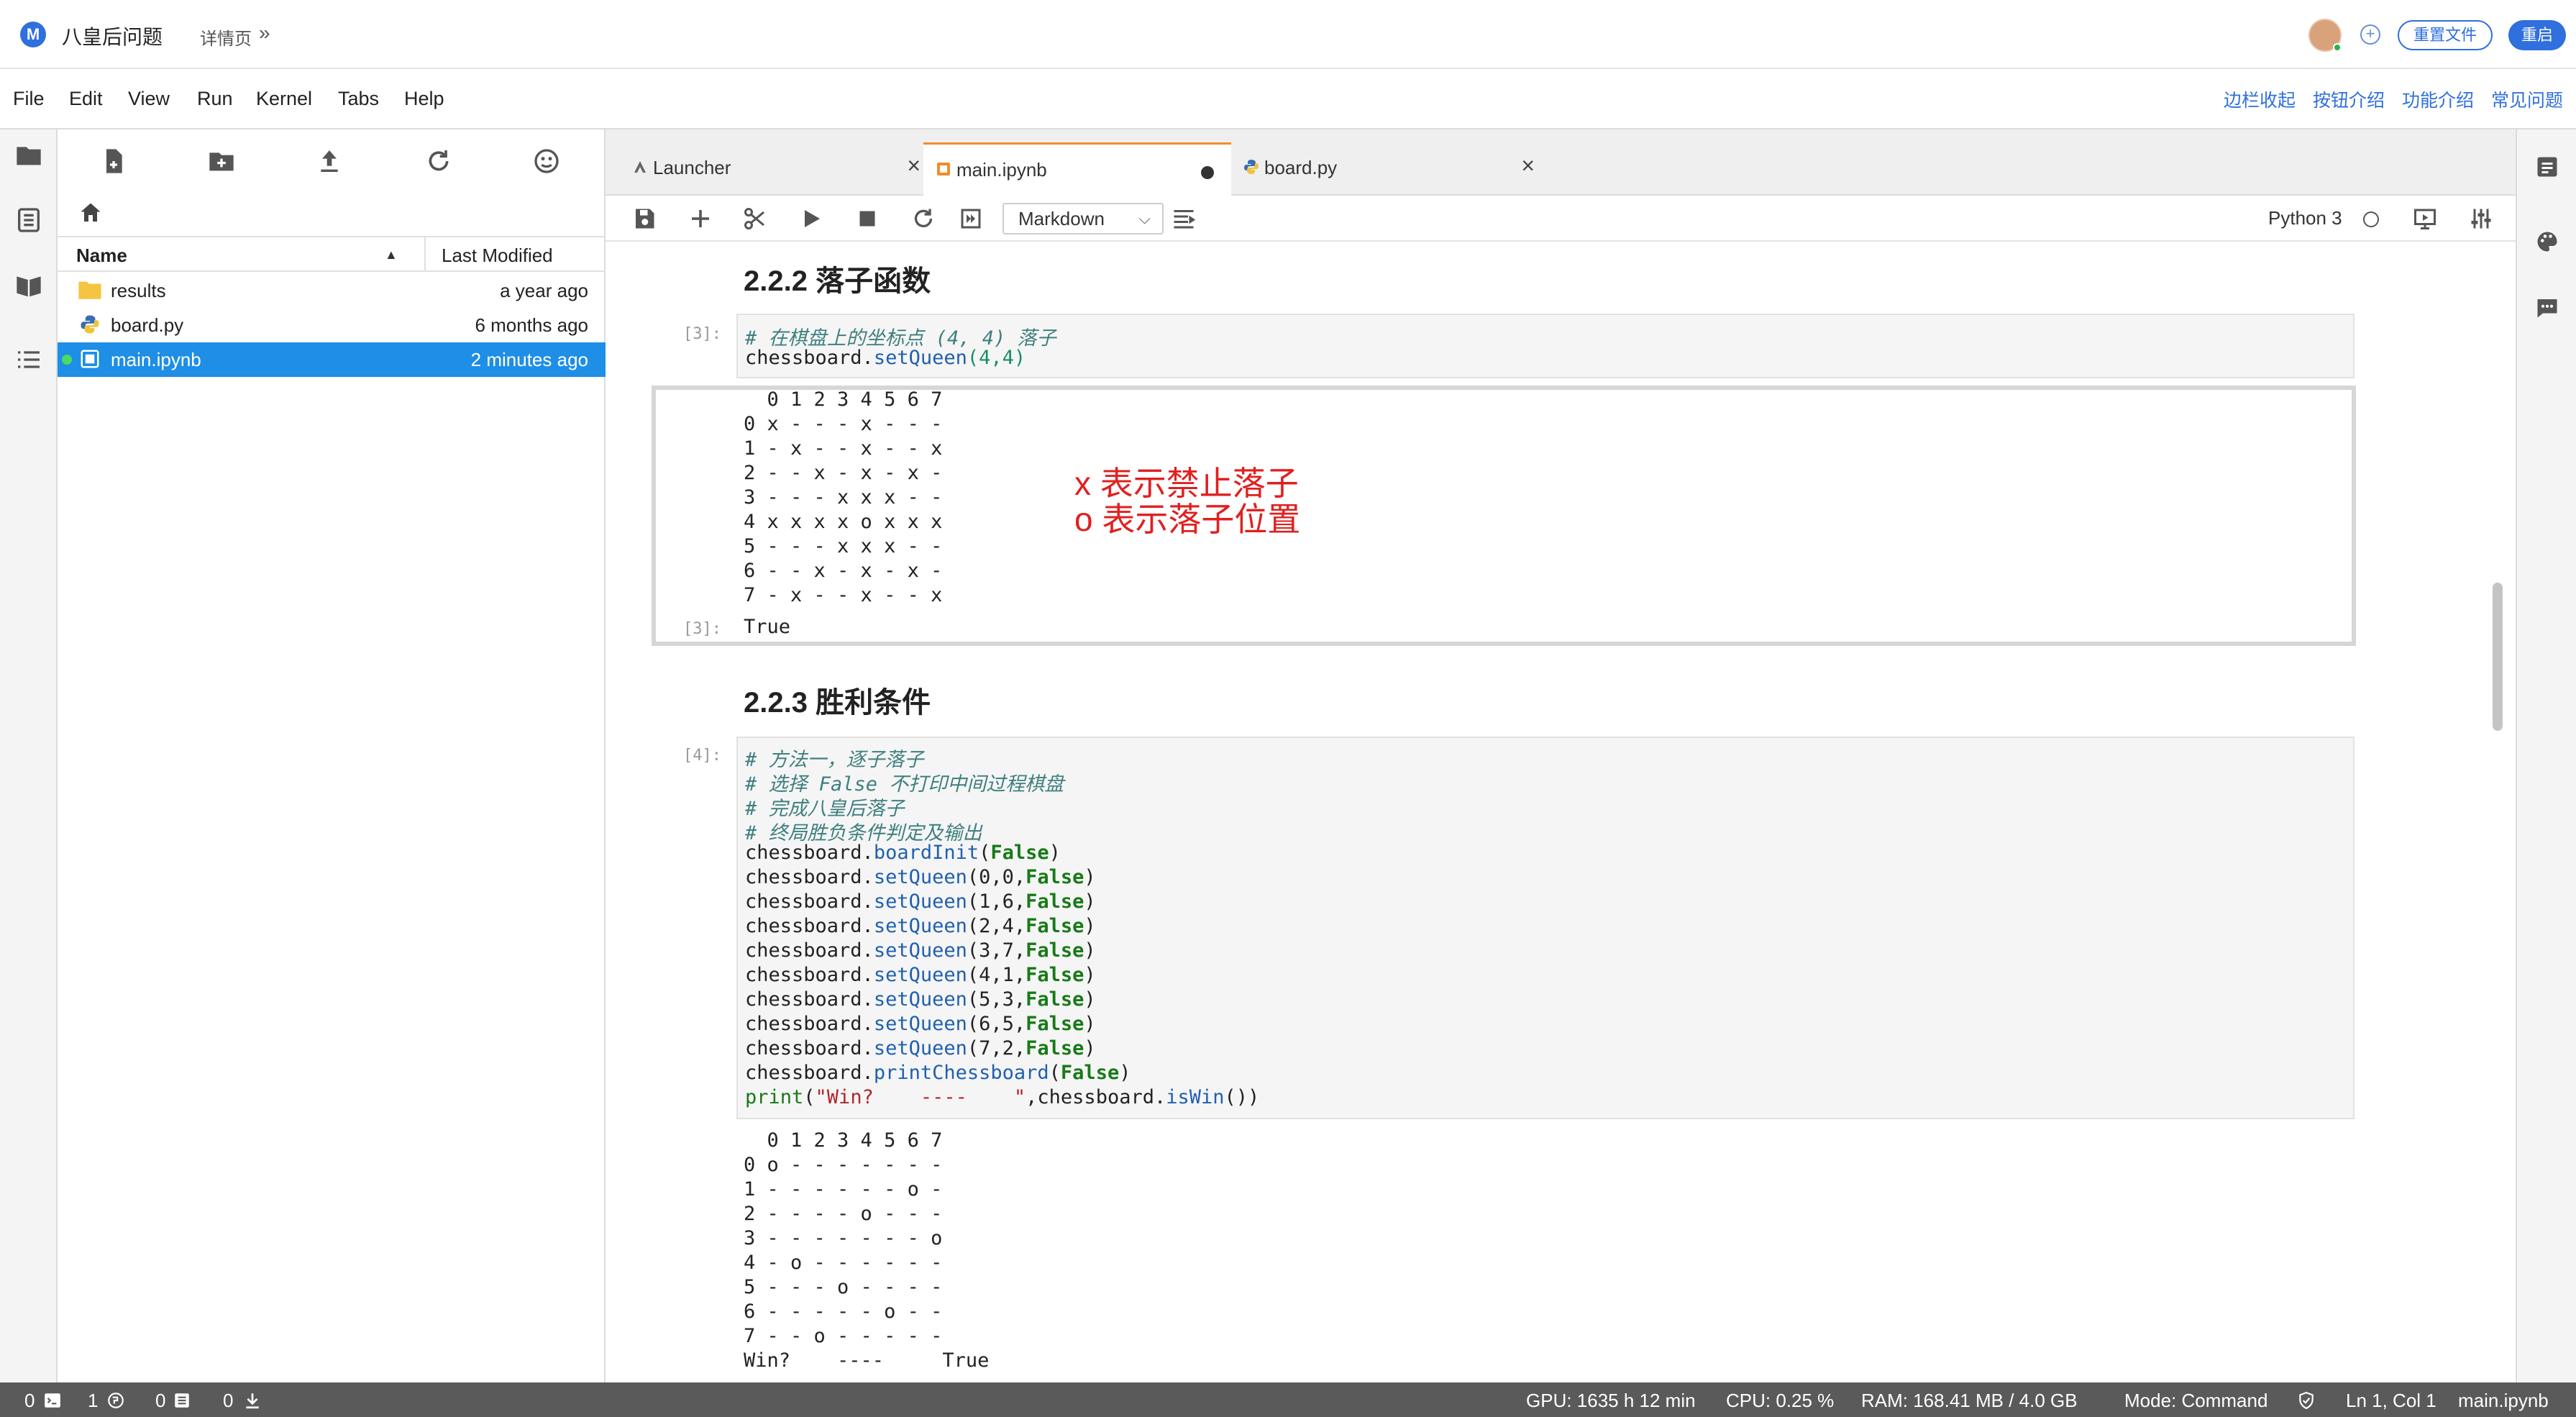 The image size is (2576, 1417). I want to click on name-column-header: Name, so click(102, 256).